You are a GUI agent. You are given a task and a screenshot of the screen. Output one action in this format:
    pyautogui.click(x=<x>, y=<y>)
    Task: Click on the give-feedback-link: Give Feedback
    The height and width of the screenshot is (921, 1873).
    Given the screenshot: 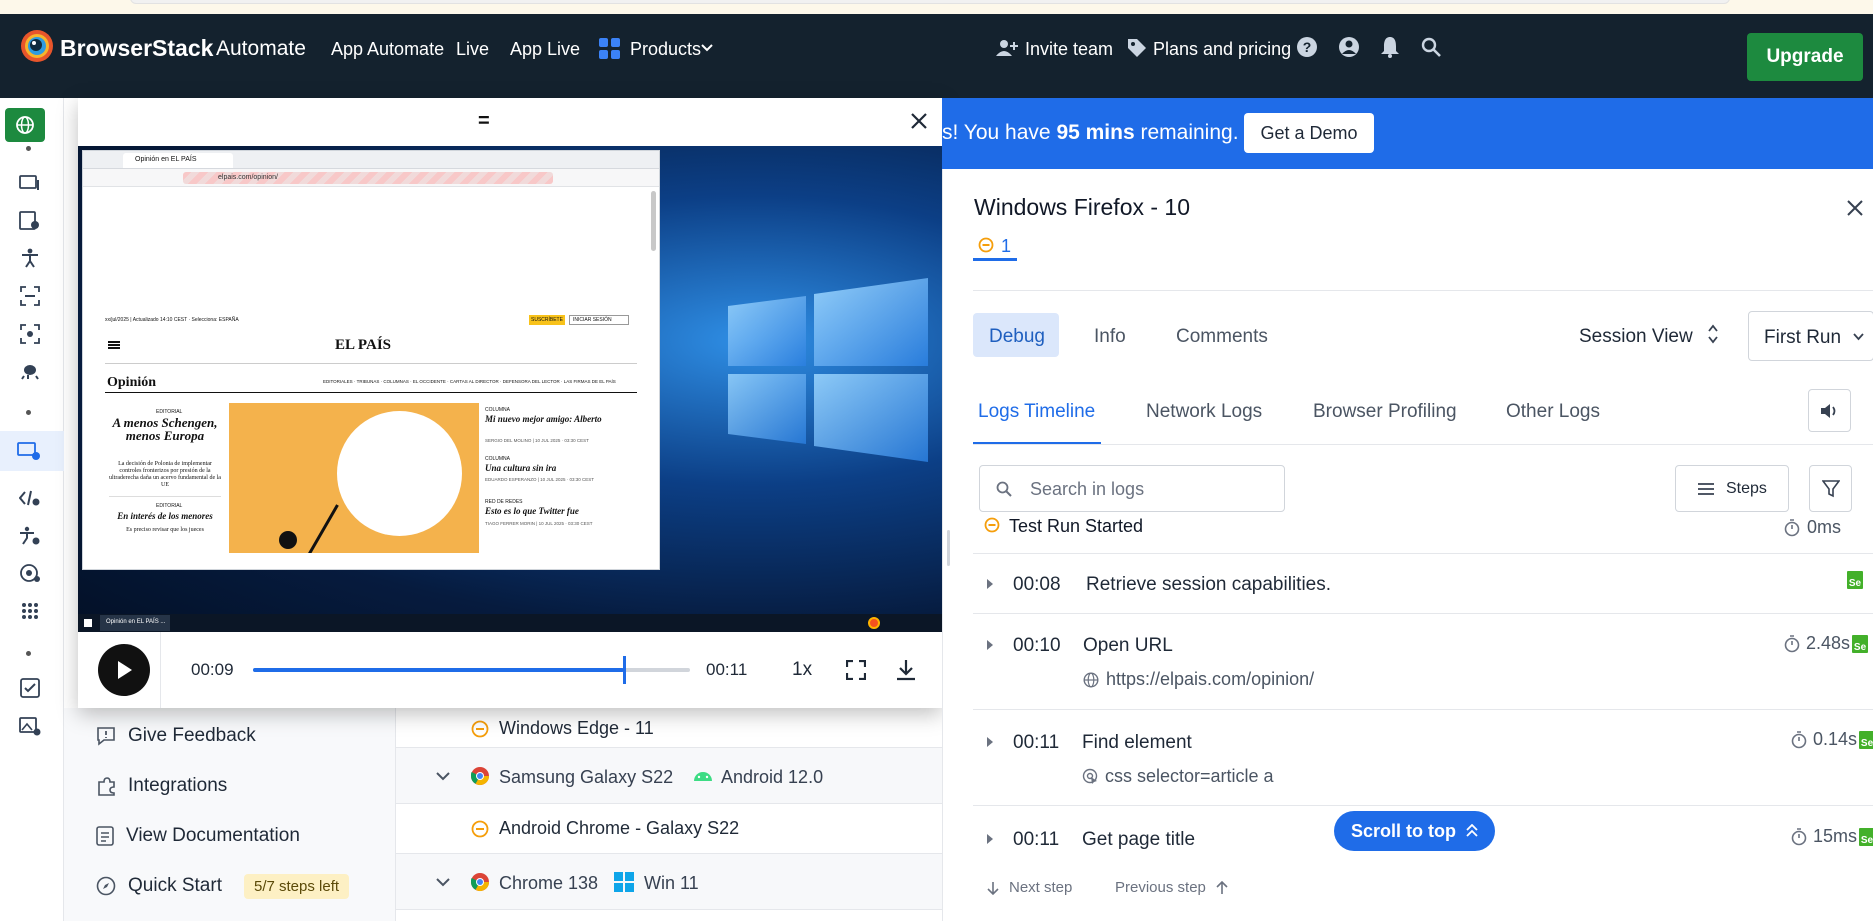 What is the action you would take?
    pyautogui.click(x=176, y=736)
    